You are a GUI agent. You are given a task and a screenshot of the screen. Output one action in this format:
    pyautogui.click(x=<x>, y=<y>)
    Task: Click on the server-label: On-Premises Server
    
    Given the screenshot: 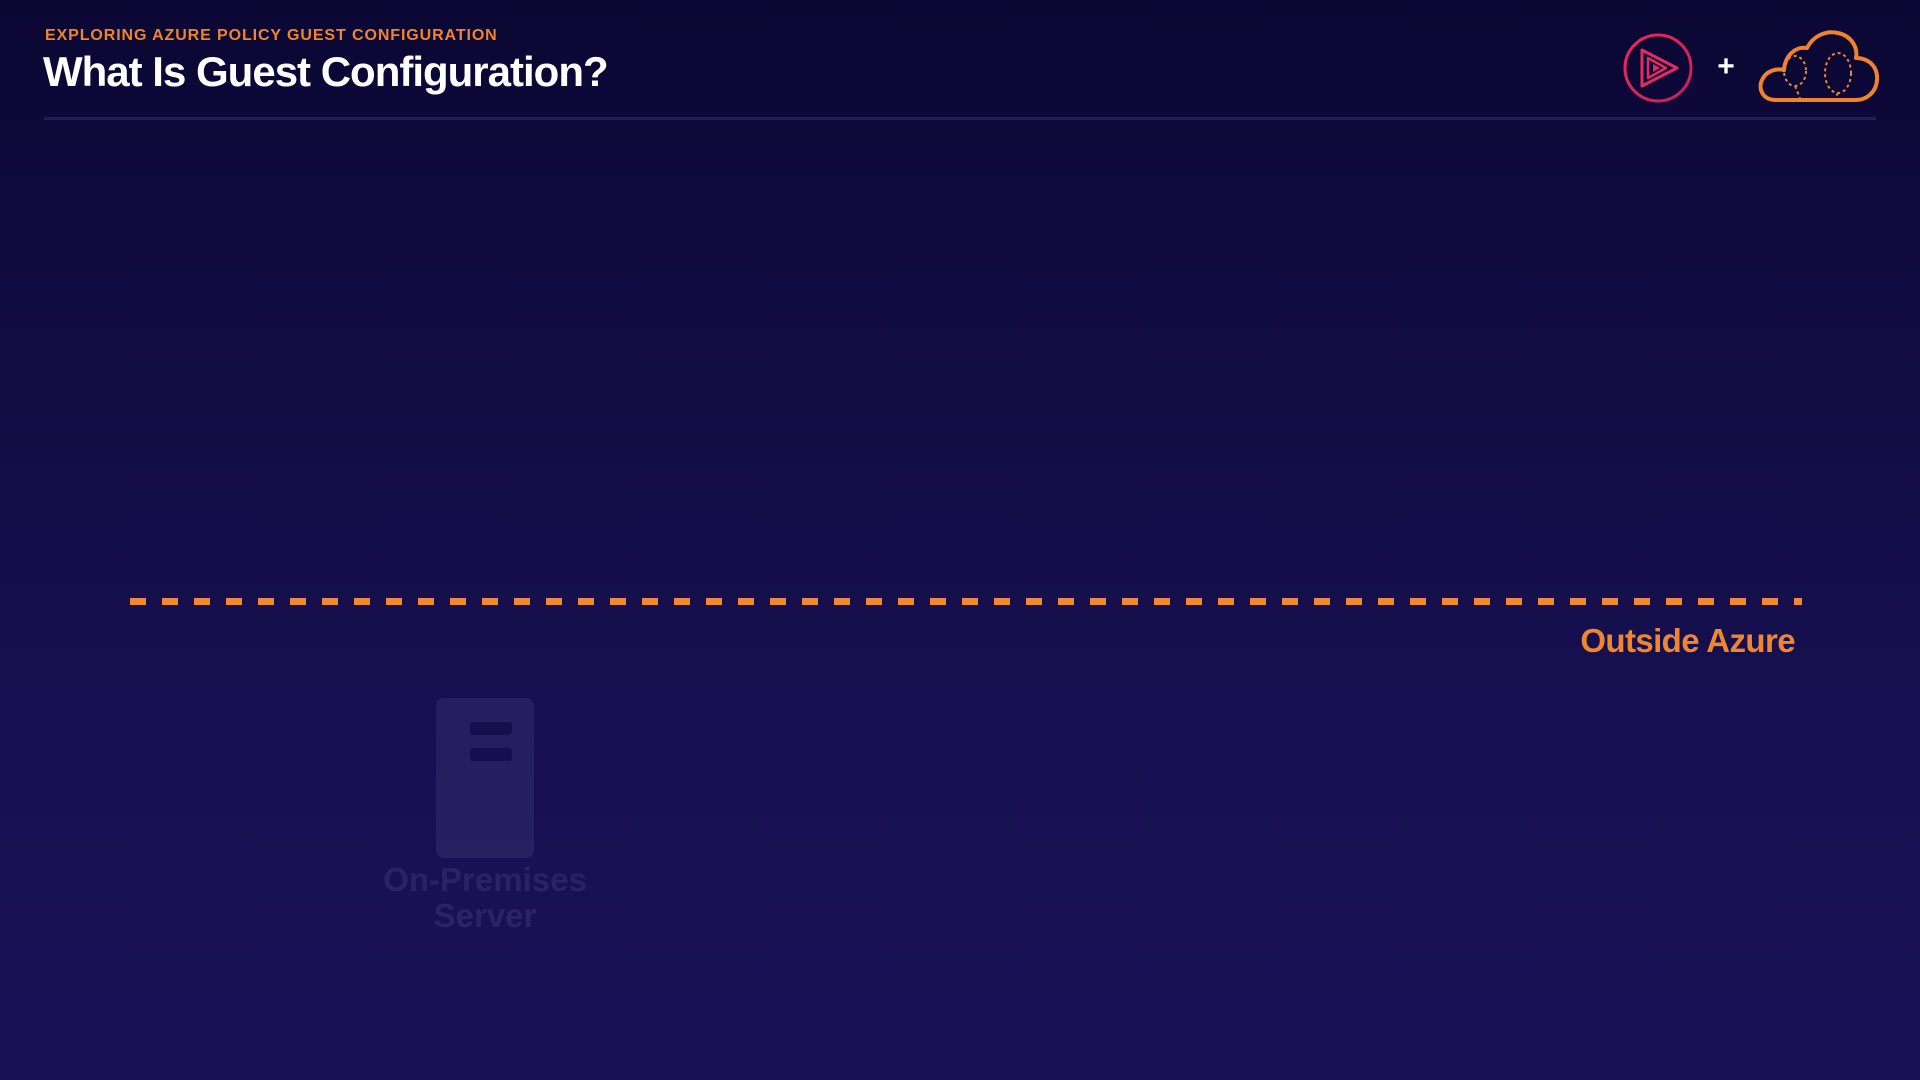 What is the action you would take?
    pyautogui.click(x=485, y=898)
    